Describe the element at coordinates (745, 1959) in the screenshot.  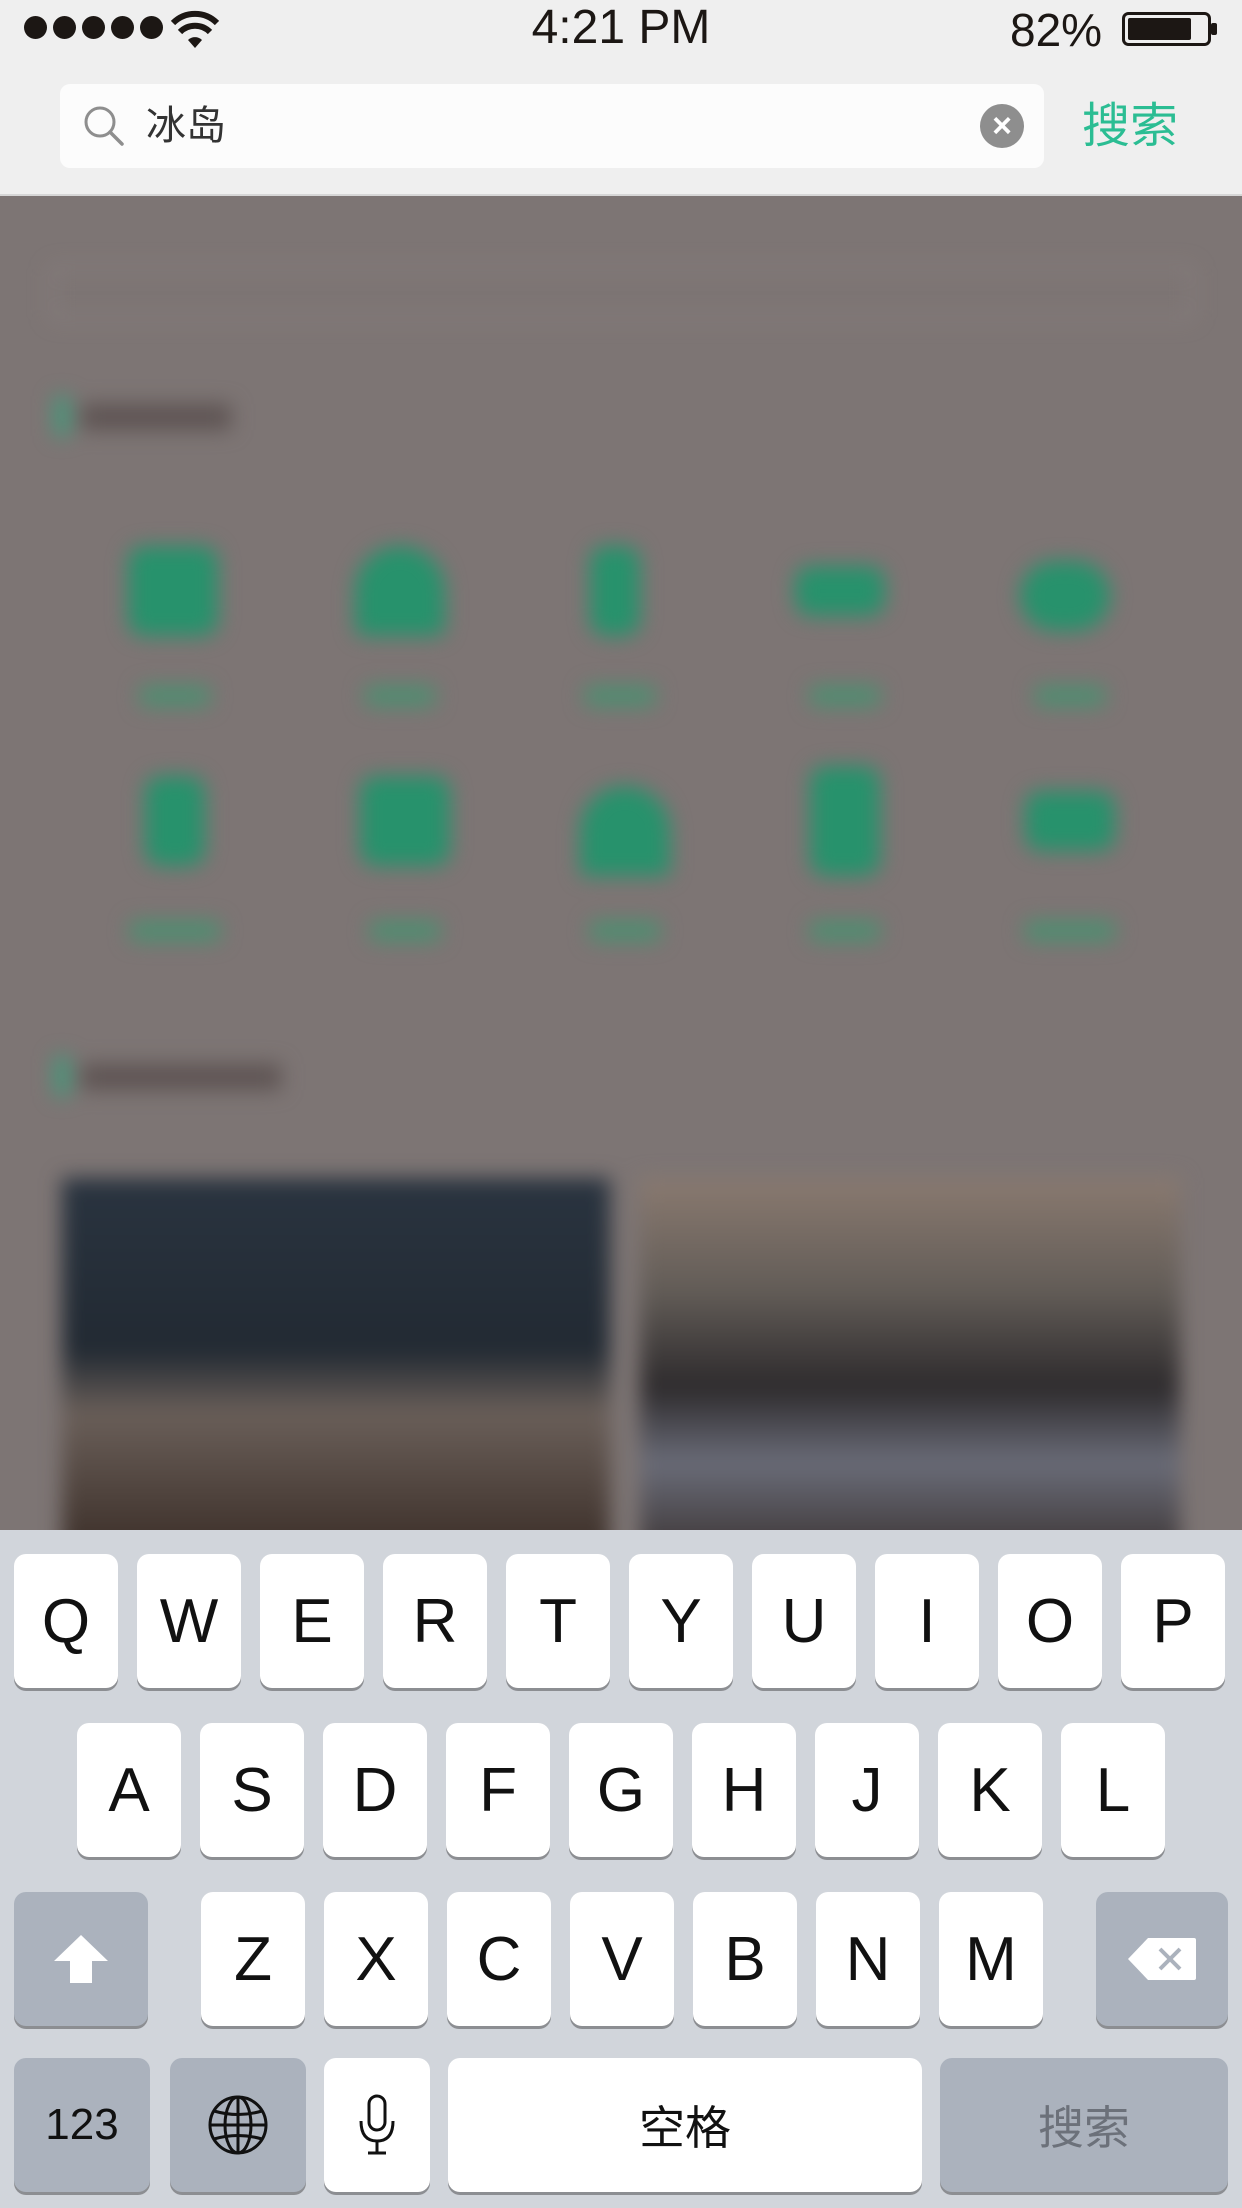
I see `key-b: B` at that location.